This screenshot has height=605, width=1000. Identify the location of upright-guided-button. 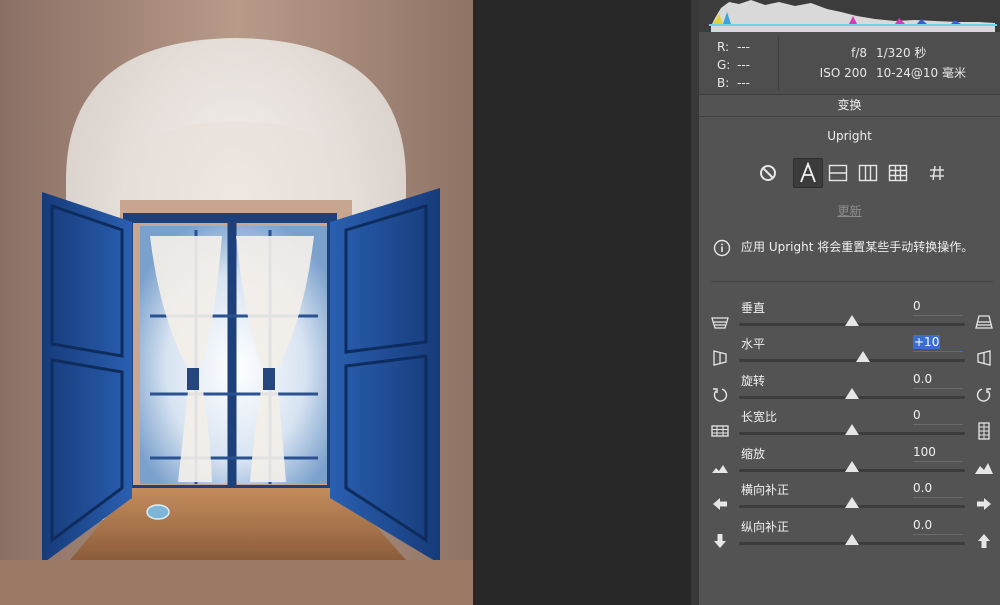
(937, 173).